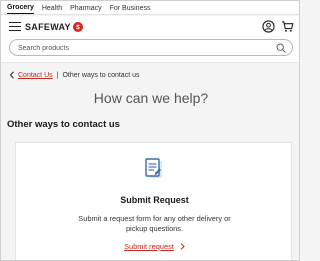  What do you see at coordinates (149, 246) in the screenshot?
I see `submit-request-link-label: Submit request` at bounding box center [149, 246].